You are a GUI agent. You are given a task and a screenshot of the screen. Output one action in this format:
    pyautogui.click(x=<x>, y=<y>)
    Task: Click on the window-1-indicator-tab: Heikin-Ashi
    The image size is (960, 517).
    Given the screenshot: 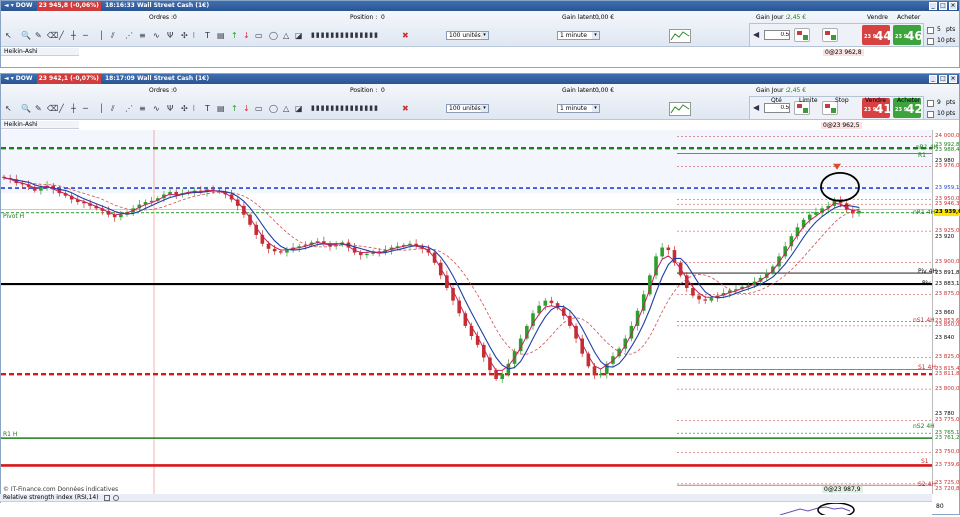 What is the action you would take?
    pyautogui.click(x=40, y=52)
    